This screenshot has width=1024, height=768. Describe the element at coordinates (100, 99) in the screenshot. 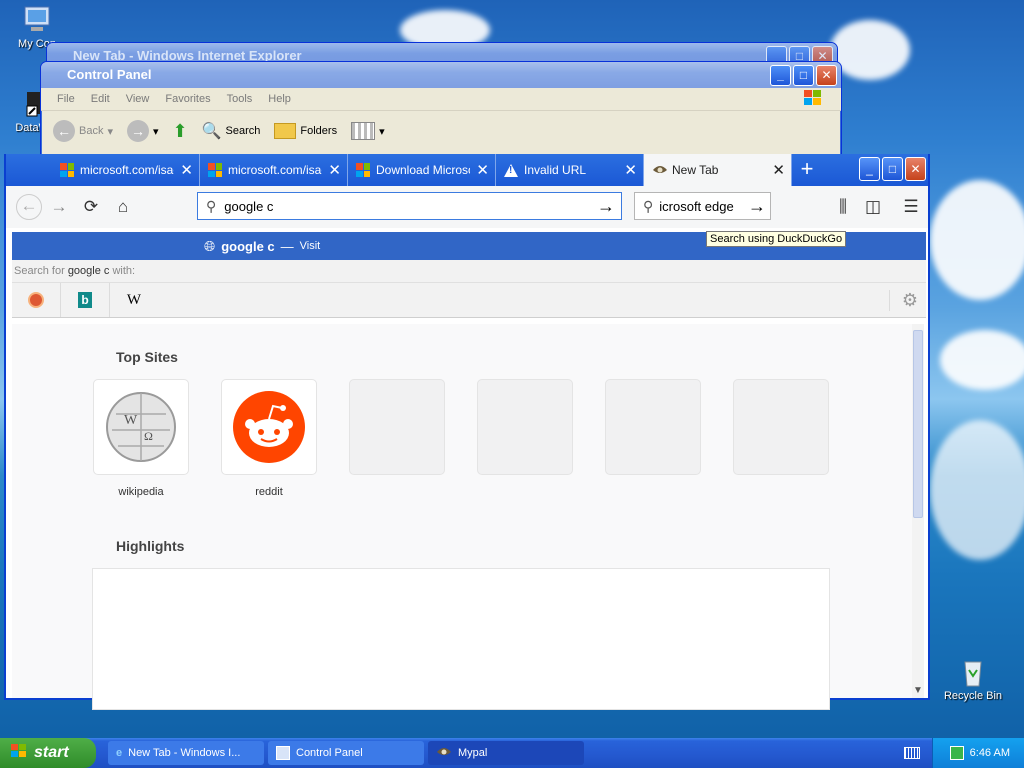

I see `menu-edit: Edit` at that location.